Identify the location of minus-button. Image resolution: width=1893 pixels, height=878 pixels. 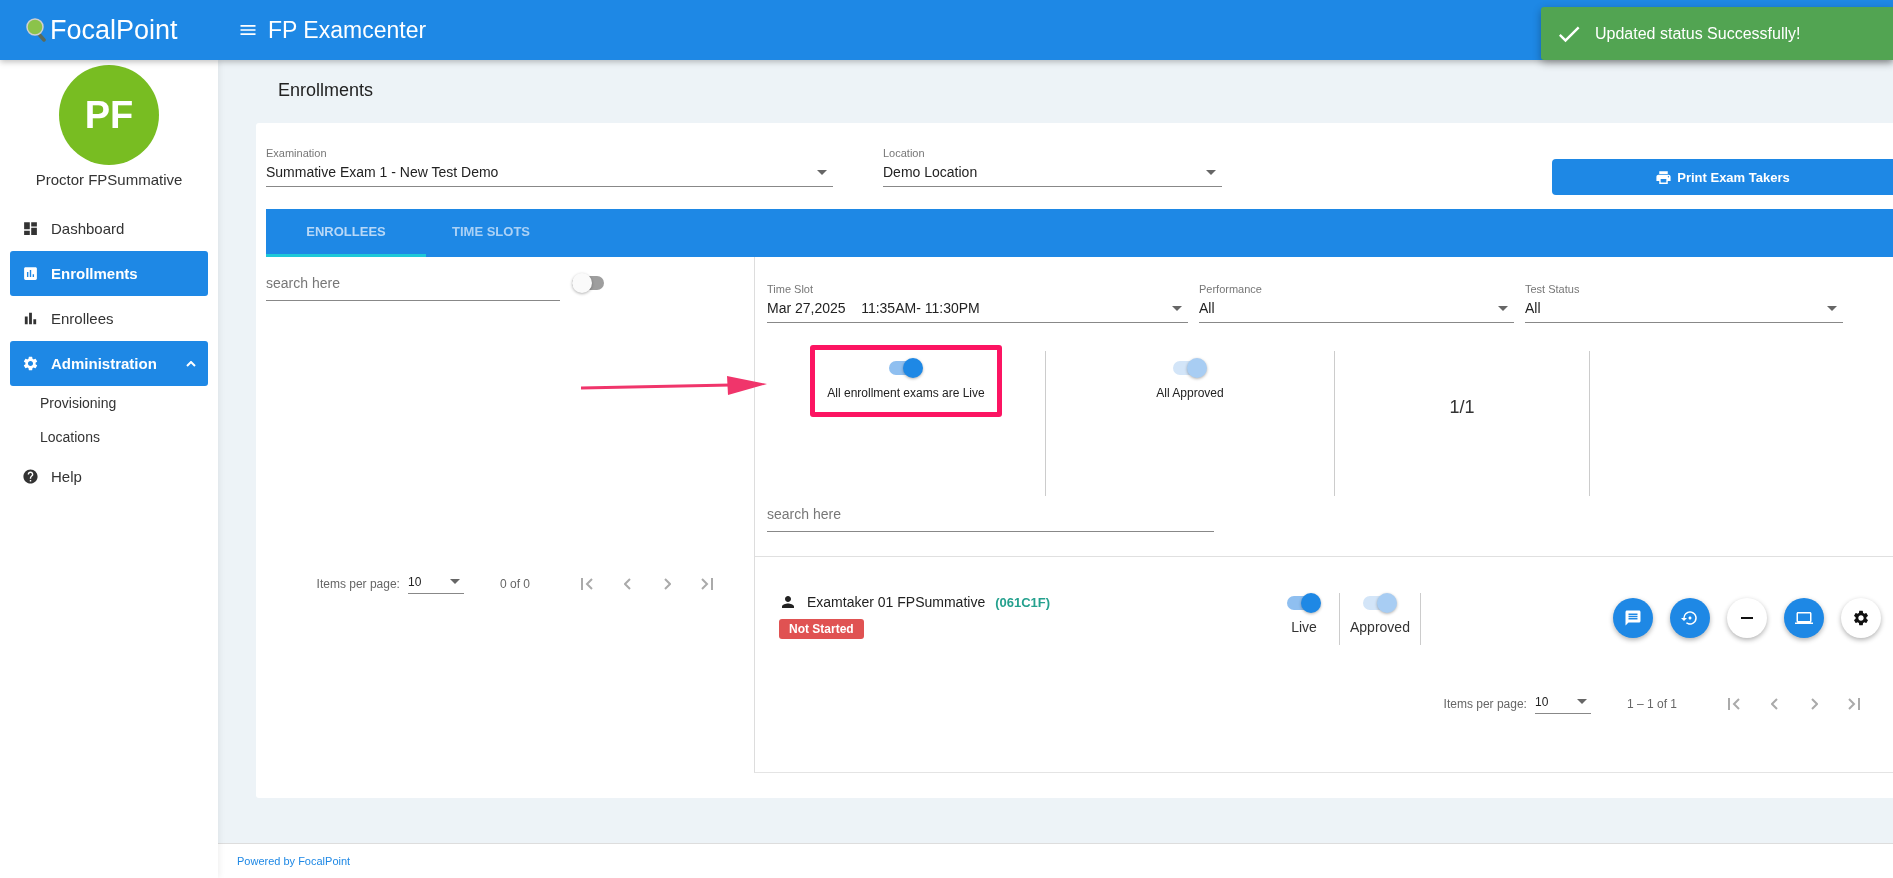
(1747, 618).